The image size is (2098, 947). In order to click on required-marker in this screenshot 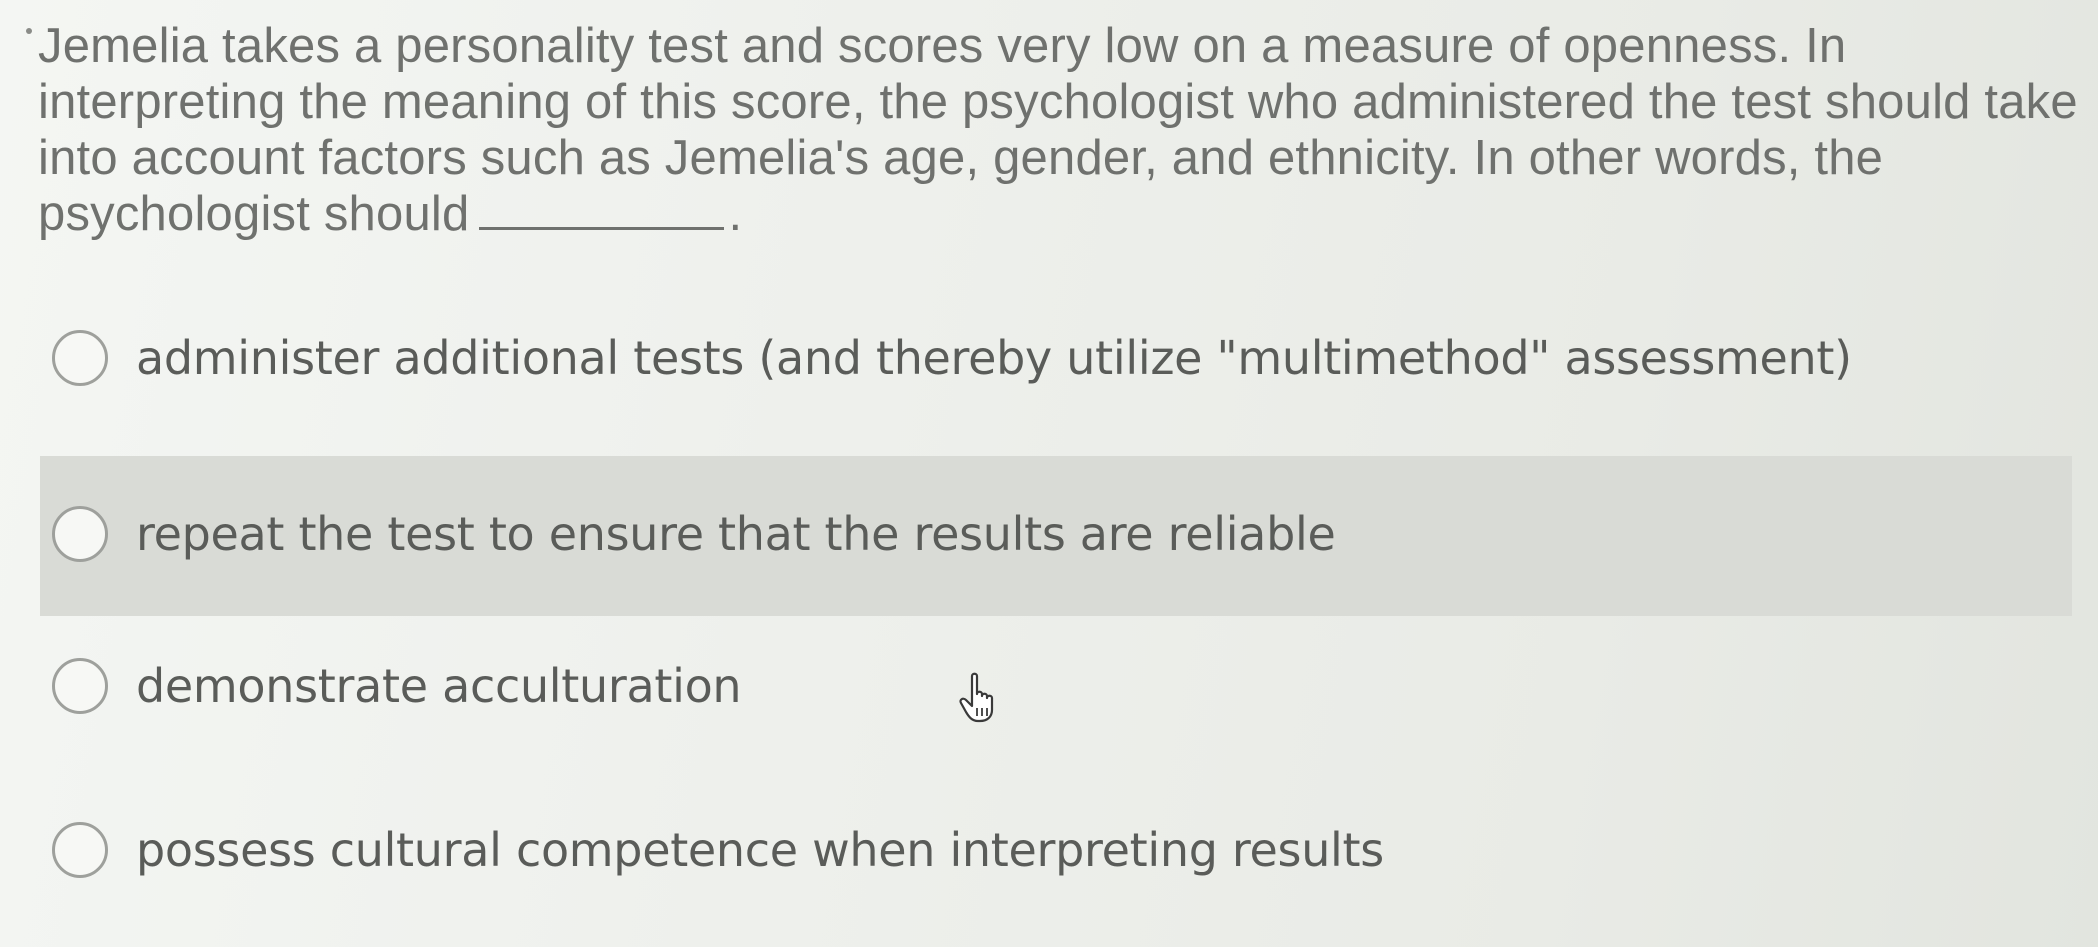, I will do `click(29, 31)`.